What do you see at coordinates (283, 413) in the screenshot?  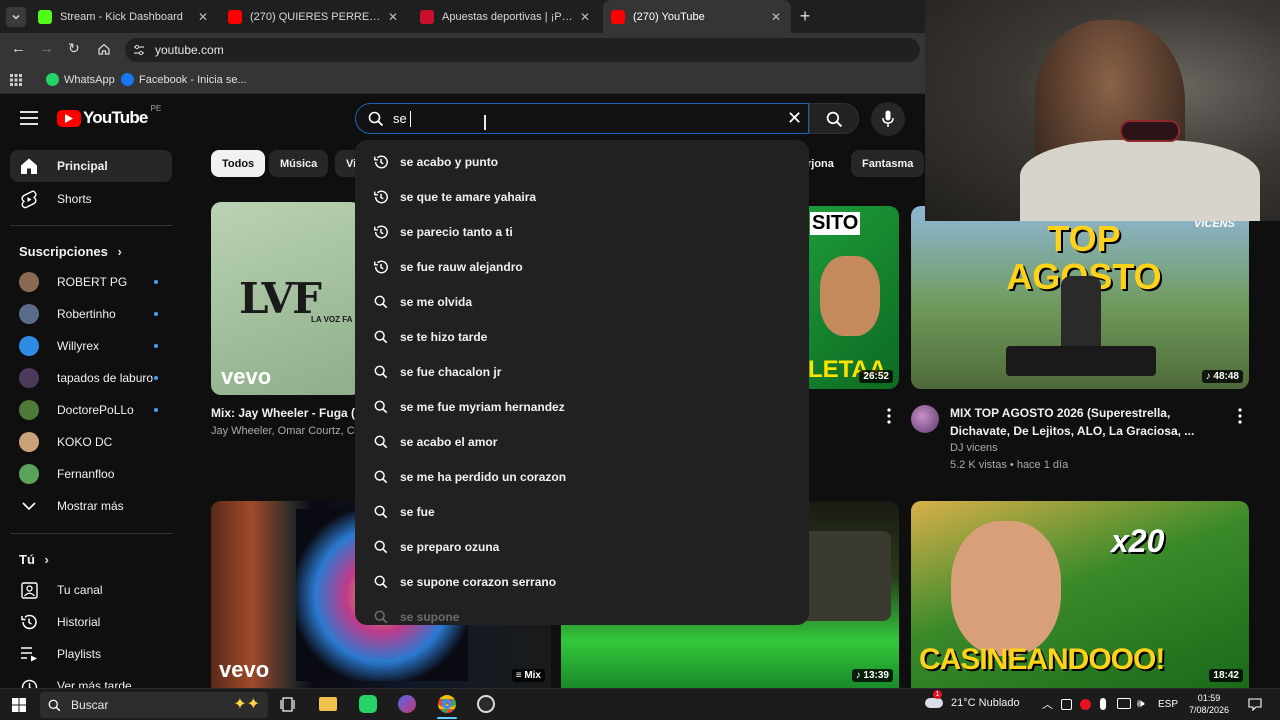 I see `video-title: Mix: Jay Wheeler - Fuga (` at bounding box center [283, 413].